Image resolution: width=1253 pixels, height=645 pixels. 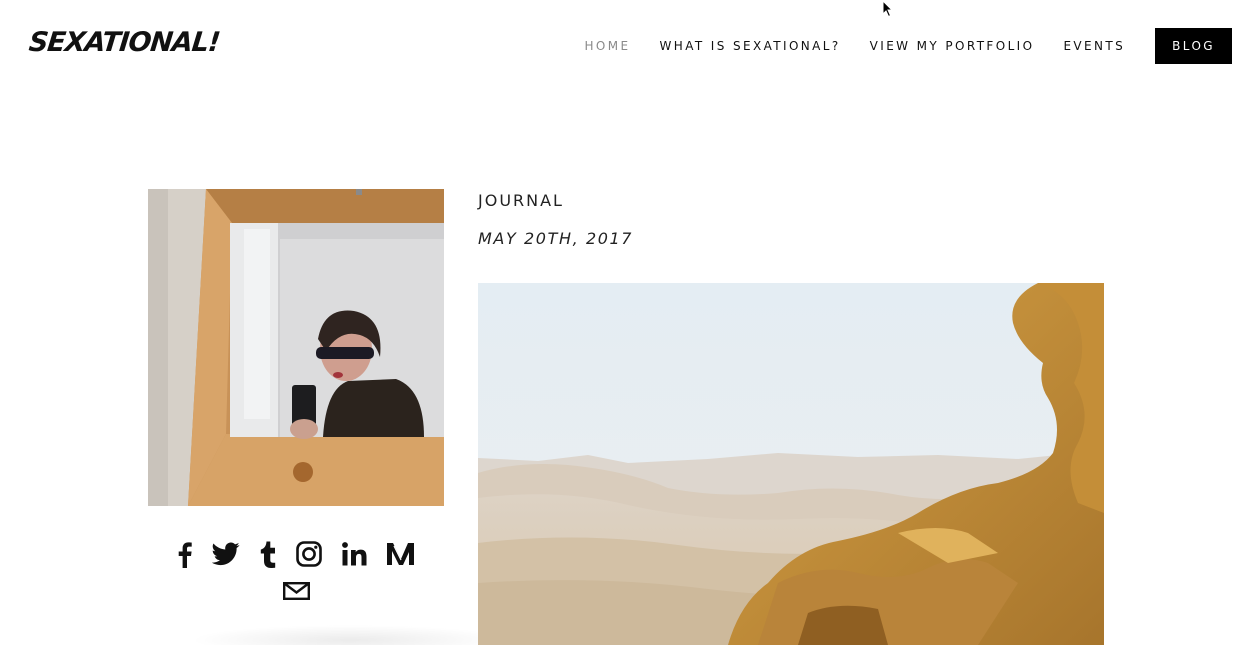 I want to click on email-icon, so click(x=296, y=591).